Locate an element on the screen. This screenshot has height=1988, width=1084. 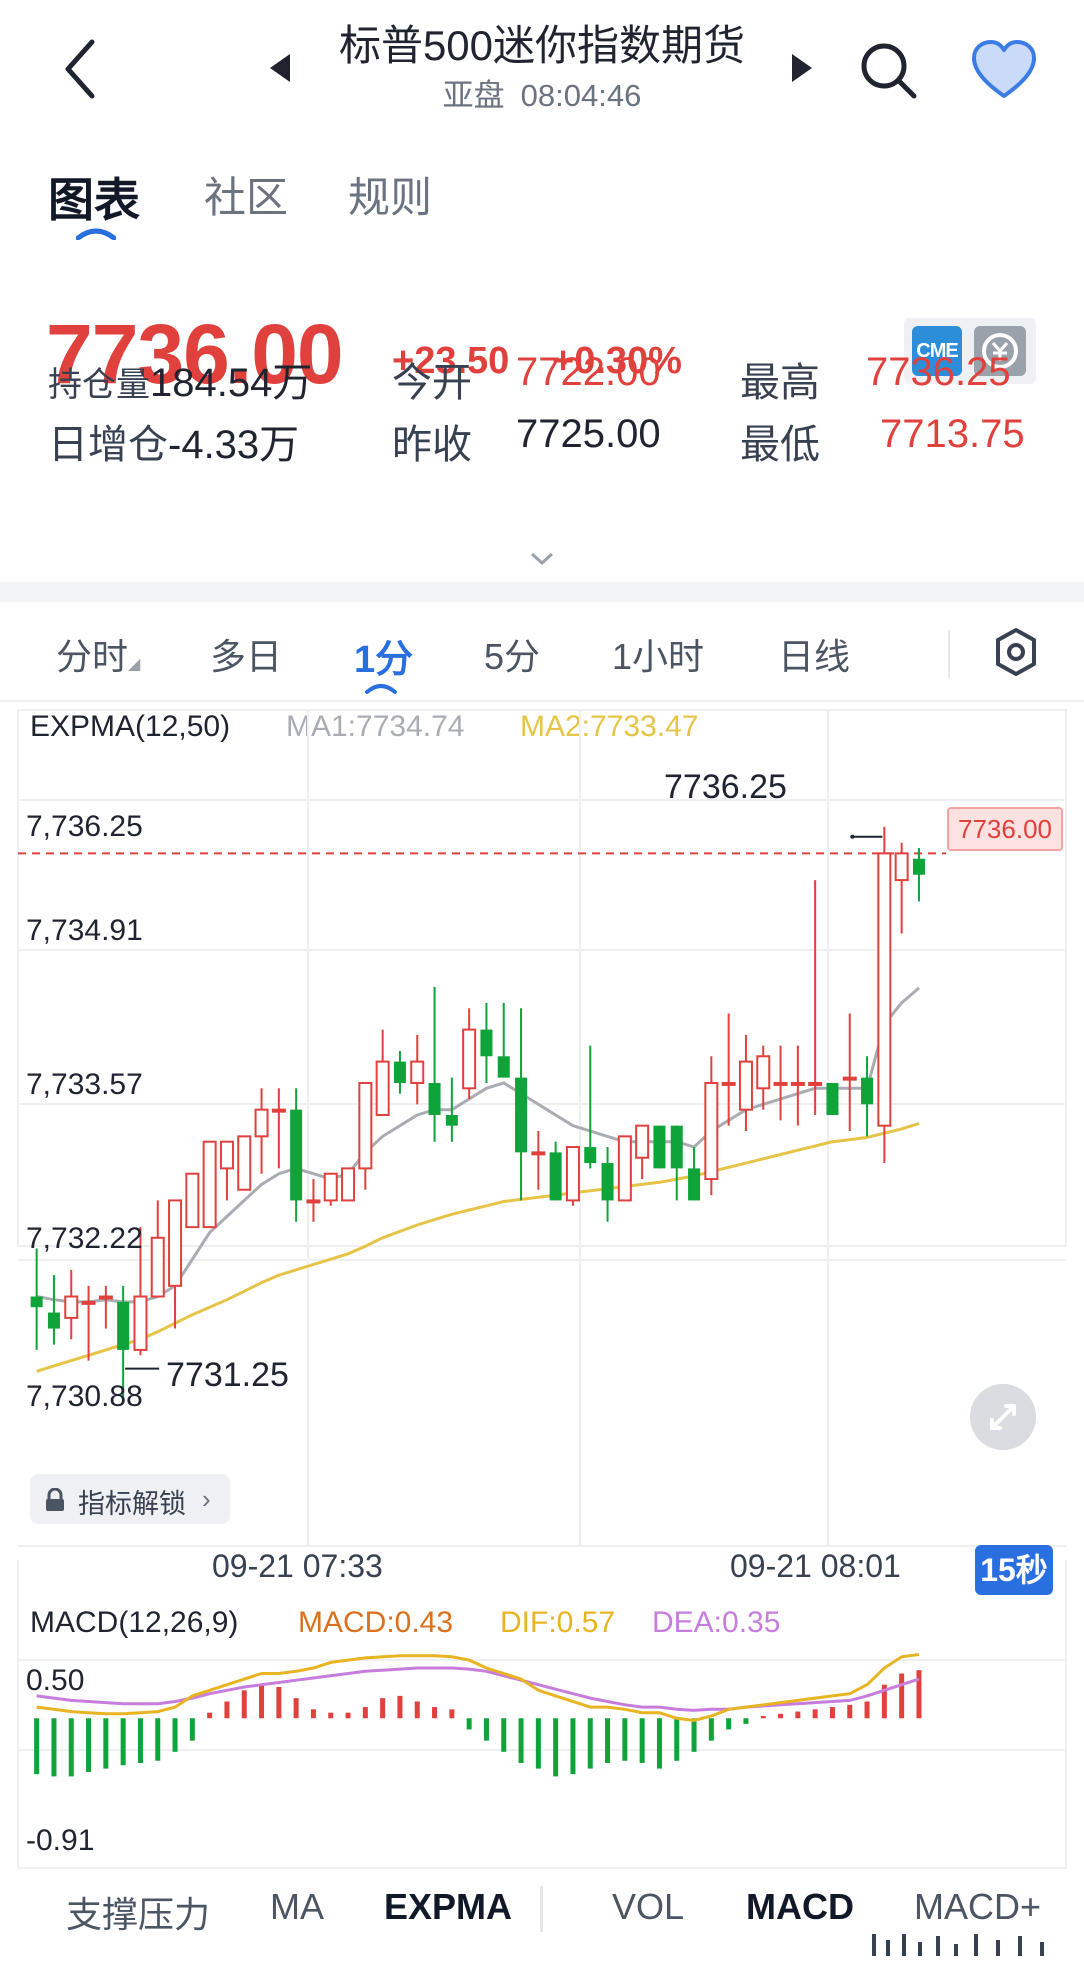
fullscreen-icon is located at coordinates (1003, 1417).